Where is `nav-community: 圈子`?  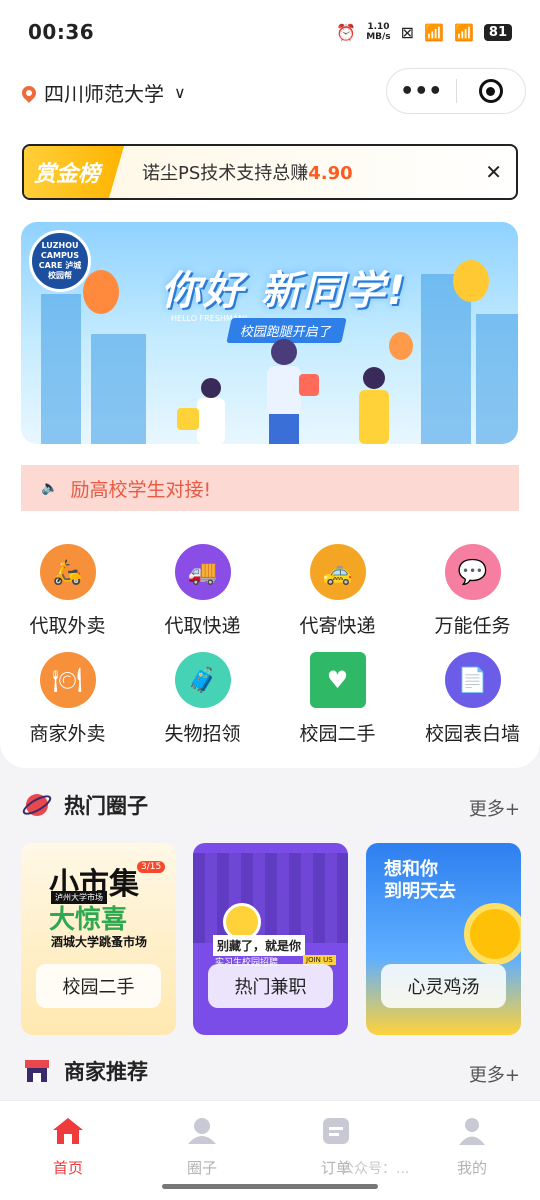 nav-community: 圈子 is located at coordinates (202, 1146).